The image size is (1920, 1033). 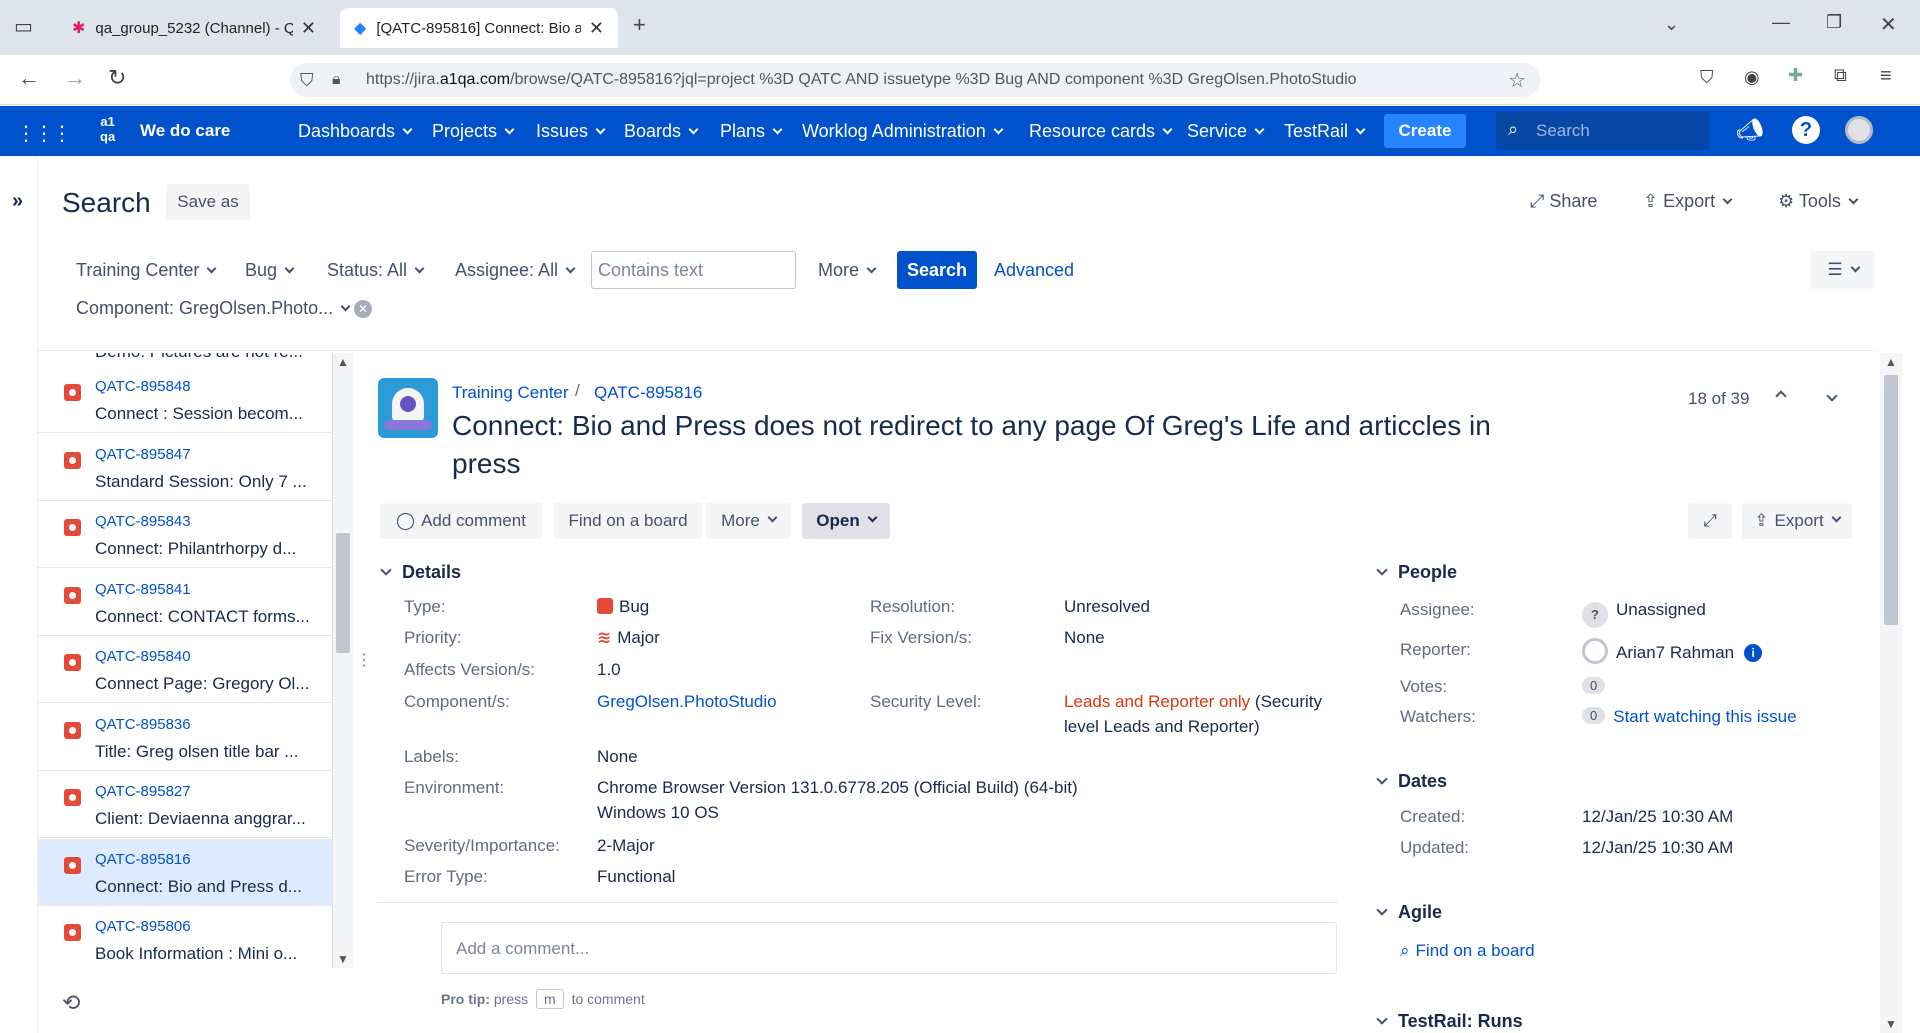 I want to click on minimize-icon: —, so click(x=1781, y=22).